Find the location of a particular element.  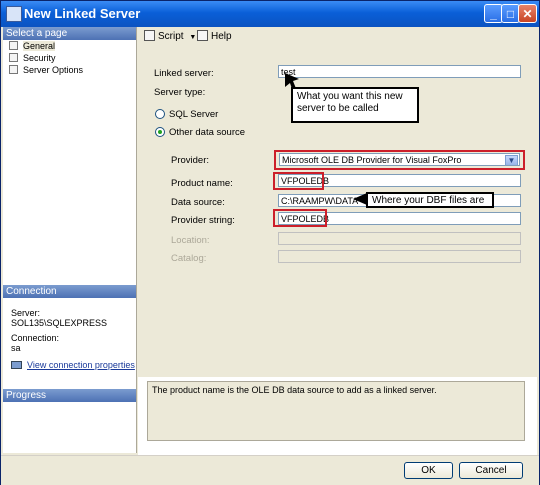

view-connection-properties-link: View connection properties is located at coordinates (69, 365).